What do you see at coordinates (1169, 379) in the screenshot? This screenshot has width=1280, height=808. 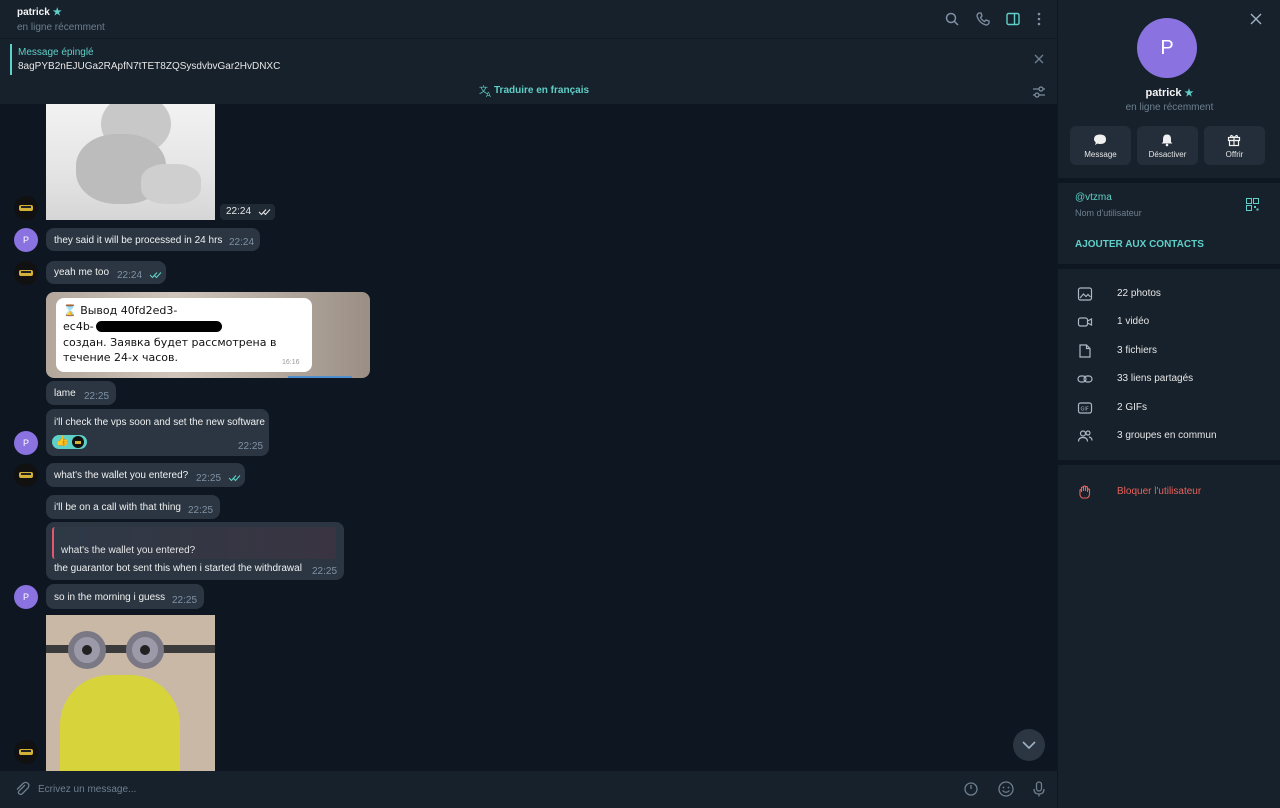 I see `media-row-links: 33 liens partagés` at bounding box center [1169, 379].